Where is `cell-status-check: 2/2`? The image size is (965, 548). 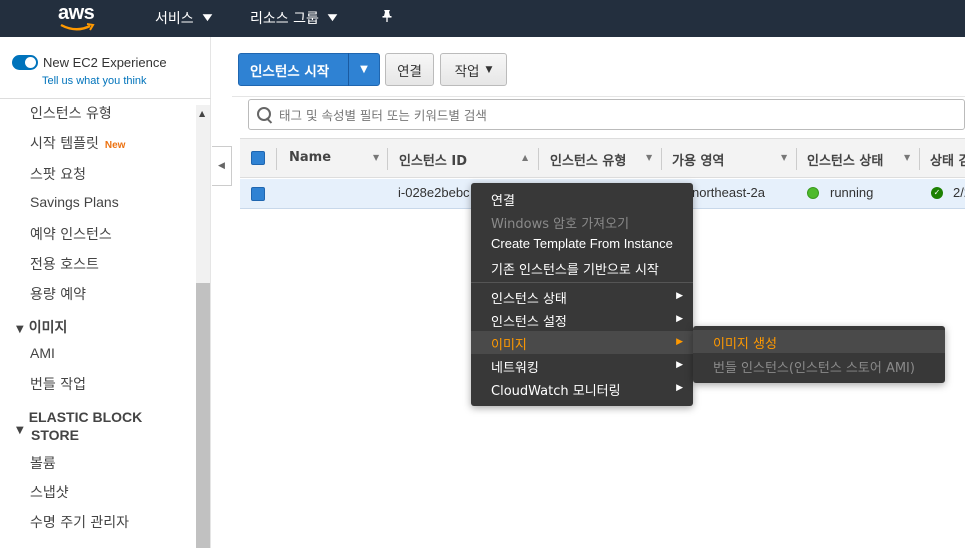
cell-status-check: 2/2 is located at coordinates (959, 192).